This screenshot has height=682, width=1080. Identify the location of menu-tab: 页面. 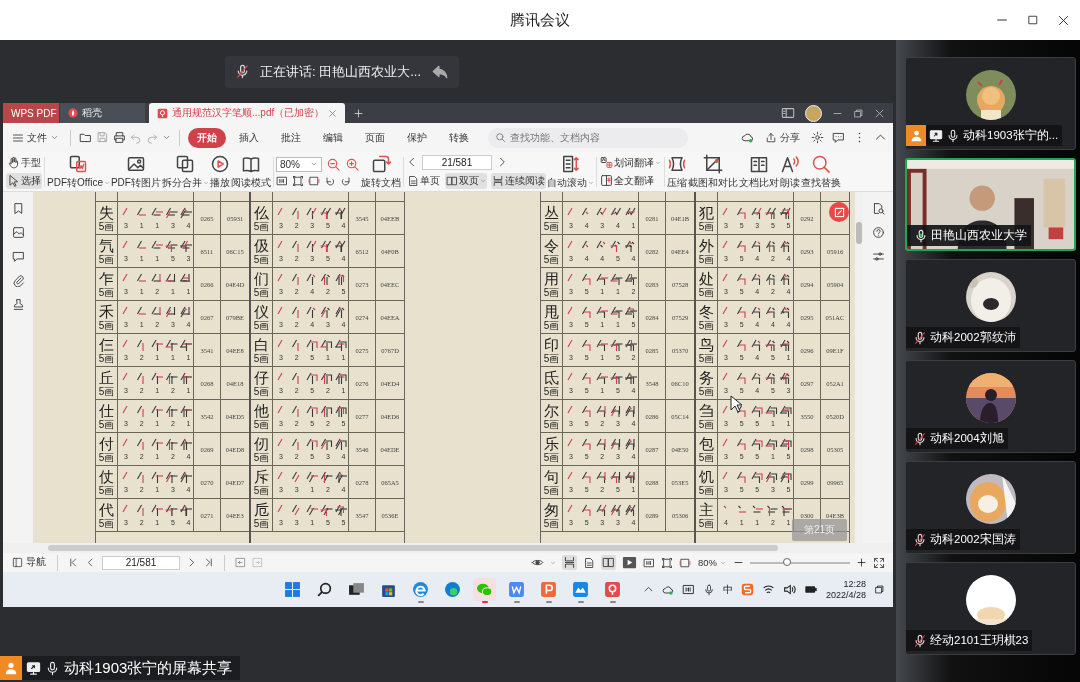
(375, 137).